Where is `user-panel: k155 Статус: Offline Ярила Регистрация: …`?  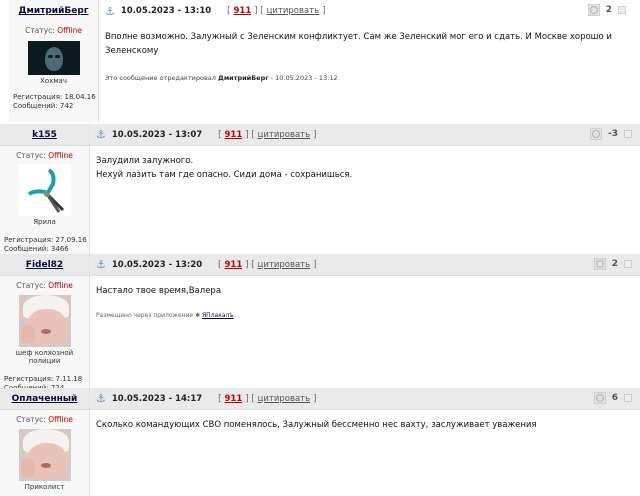 user-panel: k155 Статус: Offline Ярила Регистрация: … is located at coordinates (45, 189).